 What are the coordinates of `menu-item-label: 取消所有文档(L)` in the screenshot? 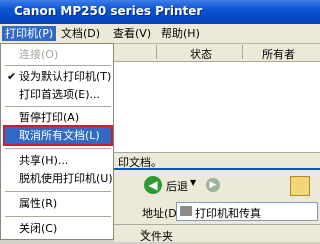 It's located at (59, 135).